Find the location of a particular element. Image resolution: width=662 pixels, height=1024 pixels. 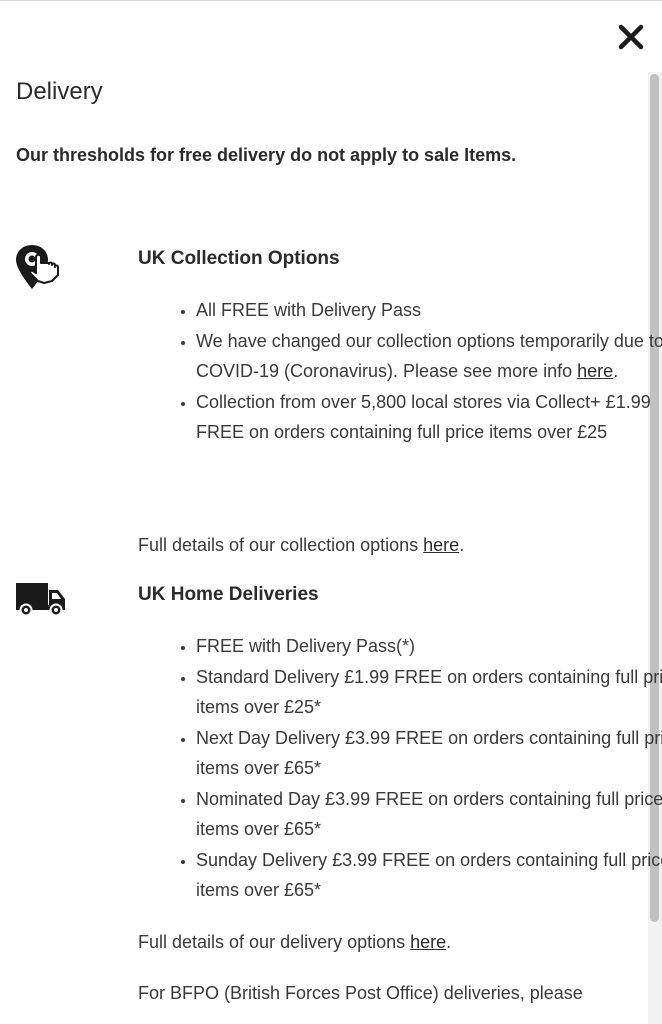

home-delivery-heading: UK Home Deliveries is located at coordinates (228, 594).